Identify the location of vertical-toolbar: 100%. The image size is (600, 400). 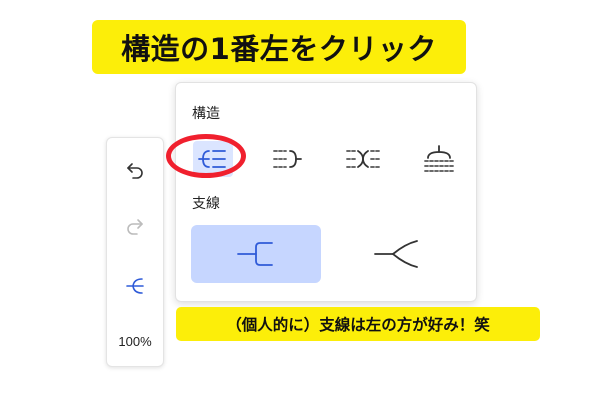
(135, 252).